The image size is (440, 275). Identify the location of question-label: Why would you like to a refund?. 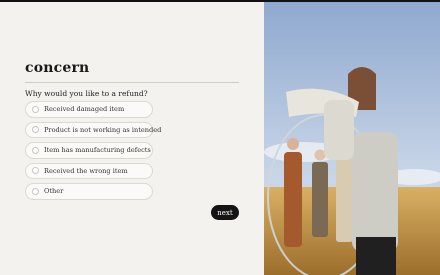
(86, 93).